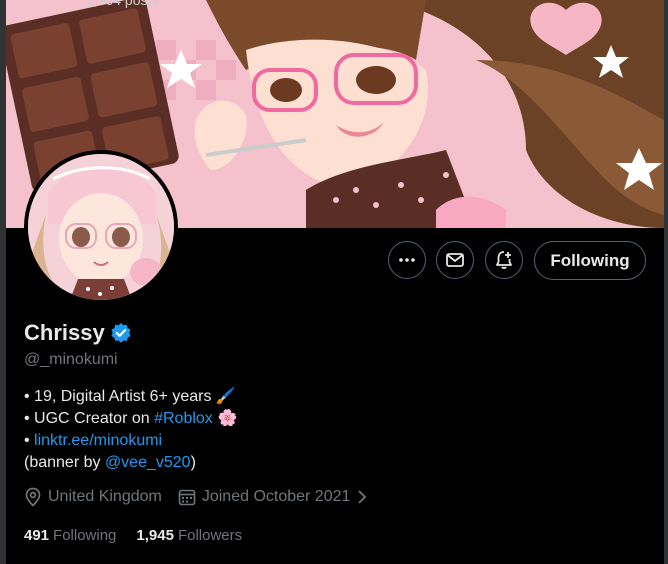 The width and height of the screenshot is (668, 564). I want to click on verified-badge-icon, so click(121, 333).